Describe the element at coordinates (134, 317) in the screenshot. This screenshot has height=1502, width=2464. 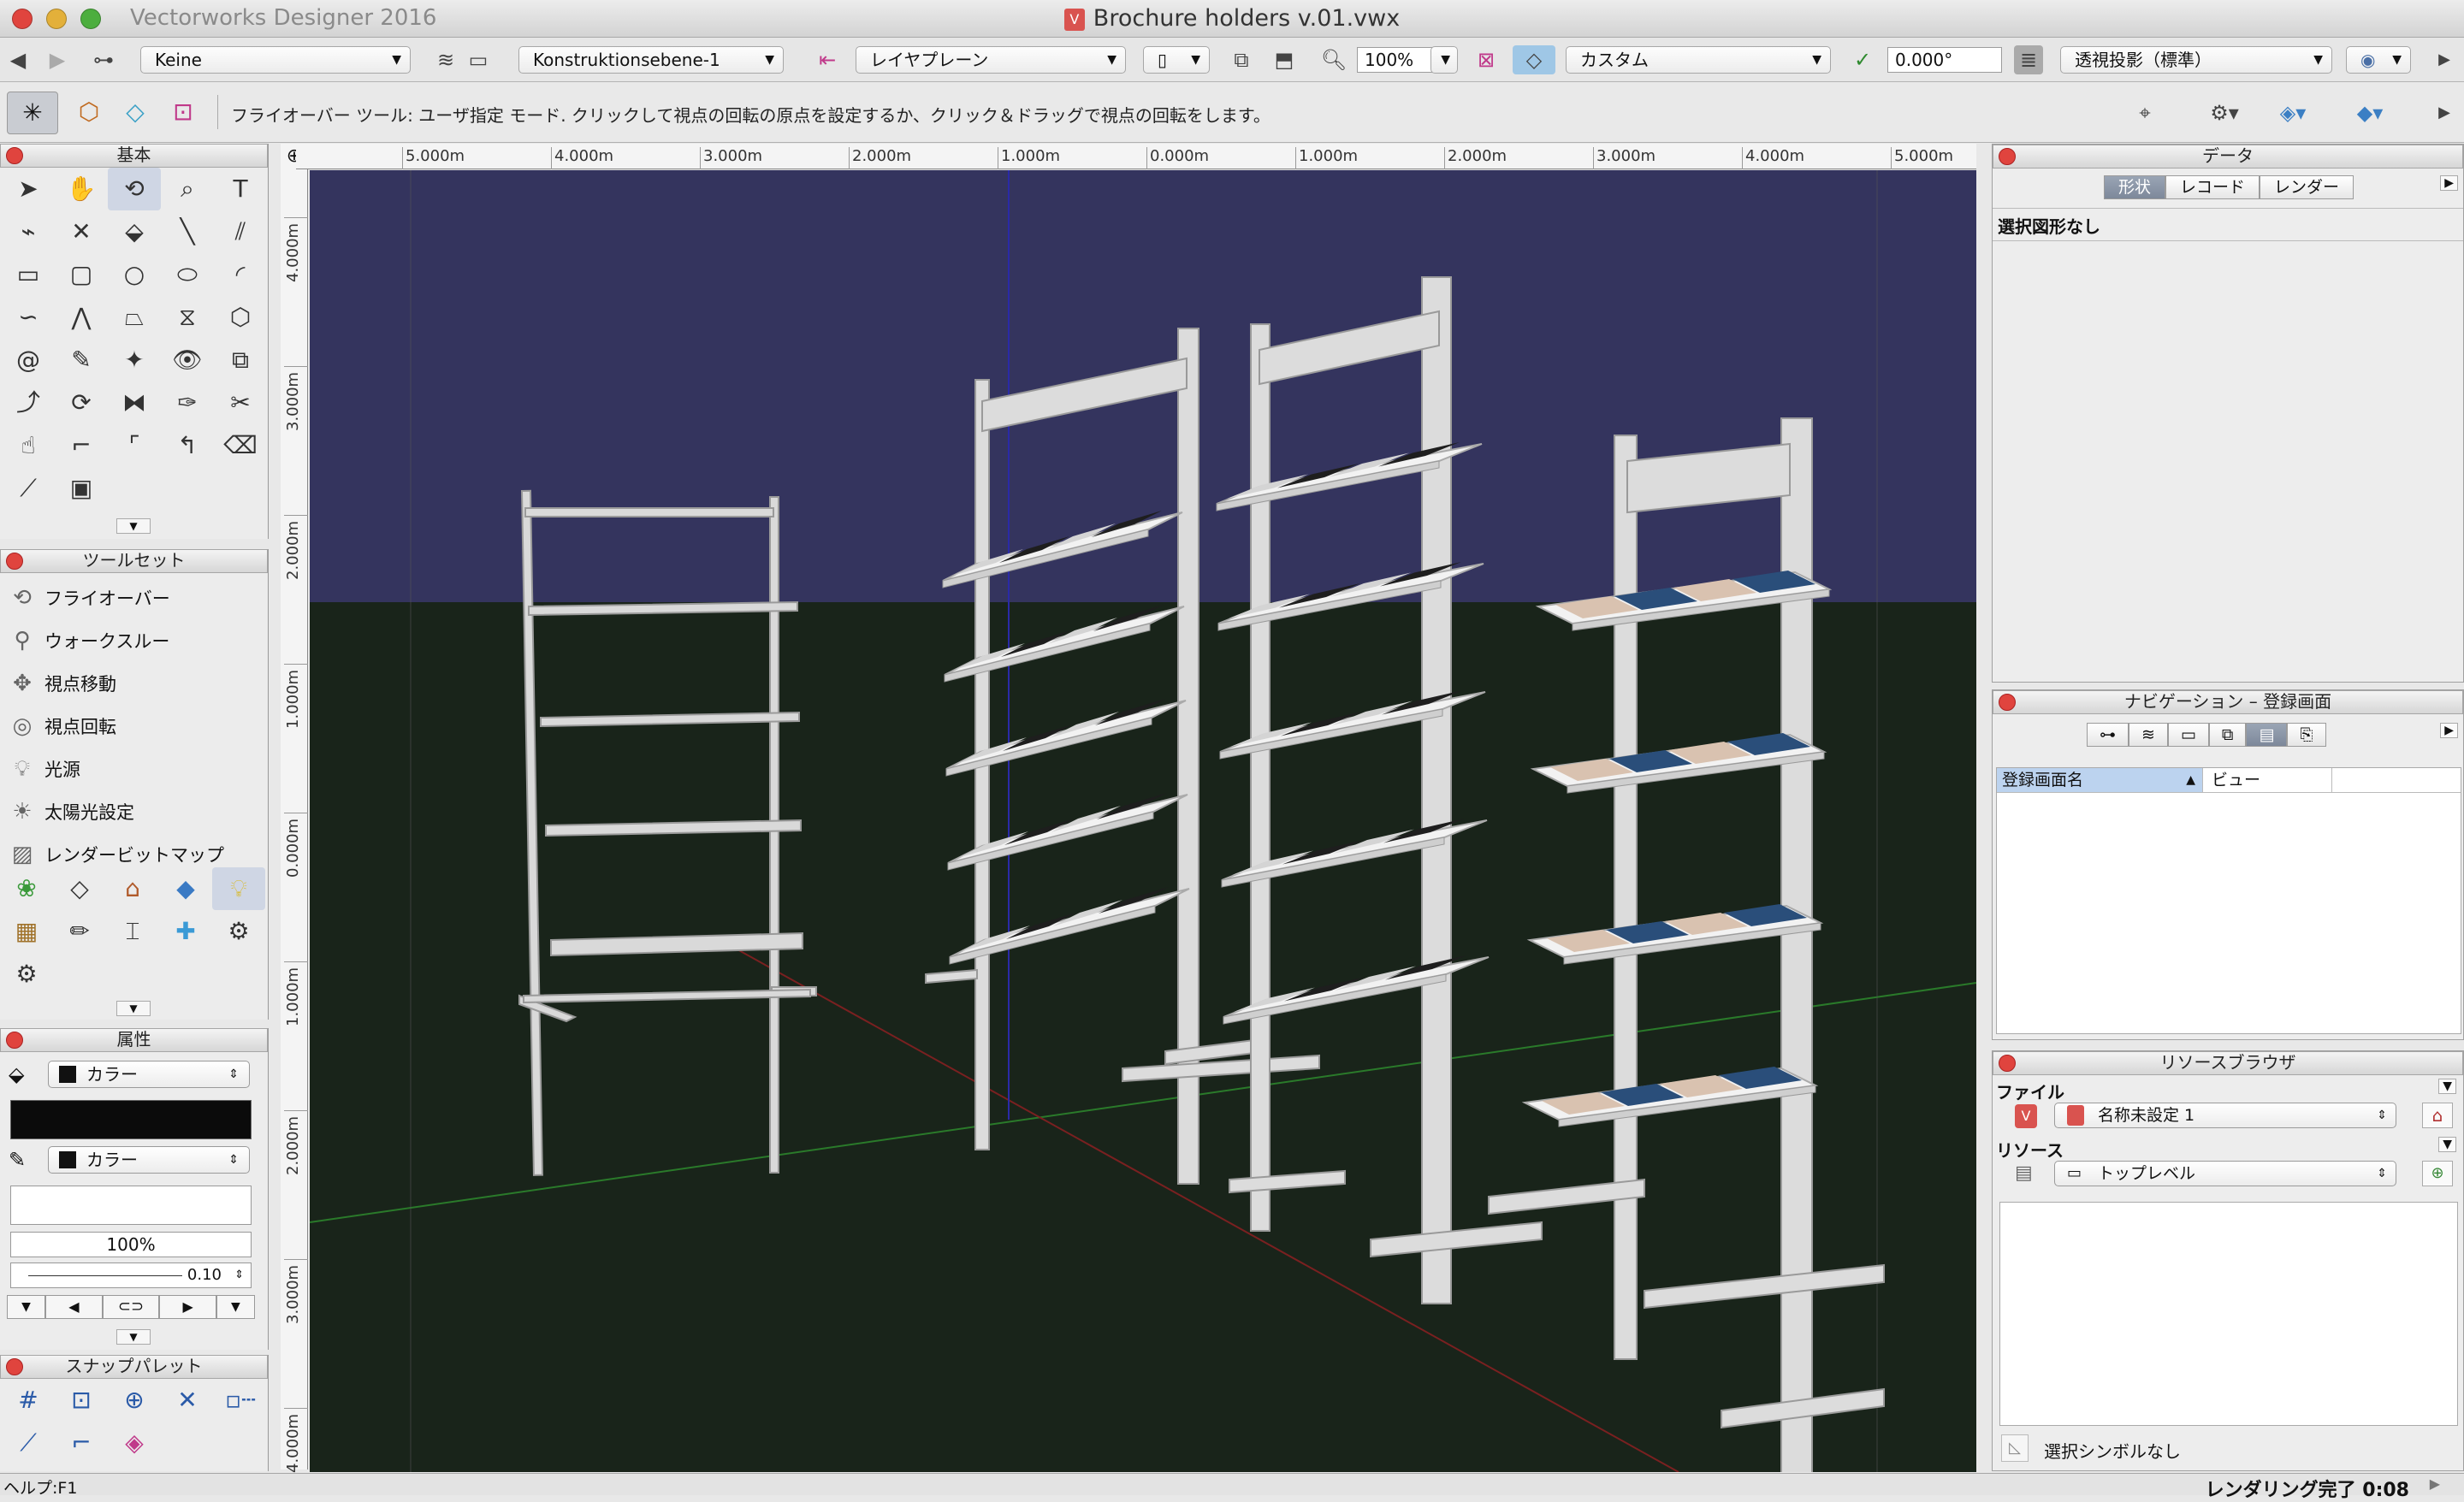
I see `polygon-tool-icon: ⏢` at that location.